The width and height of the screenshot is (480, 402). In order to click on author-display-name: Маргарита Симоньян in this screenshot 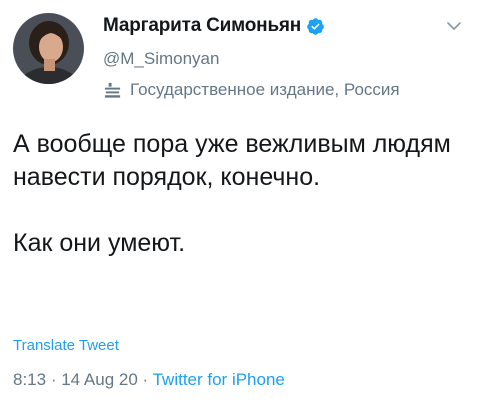, I will do `click(202, 26)`.